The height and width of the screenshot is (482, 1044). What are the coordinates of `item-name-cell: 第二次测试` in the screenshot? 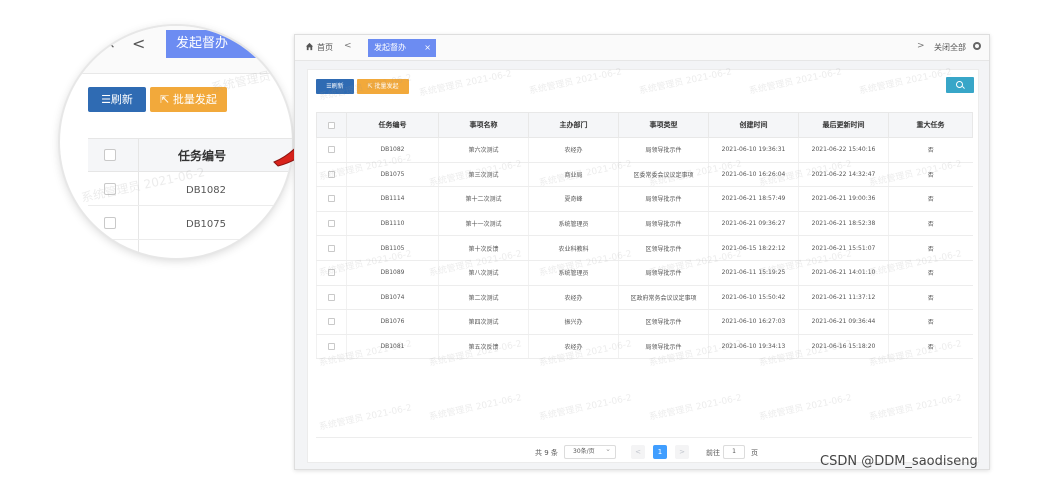 It's located at (483, 298).